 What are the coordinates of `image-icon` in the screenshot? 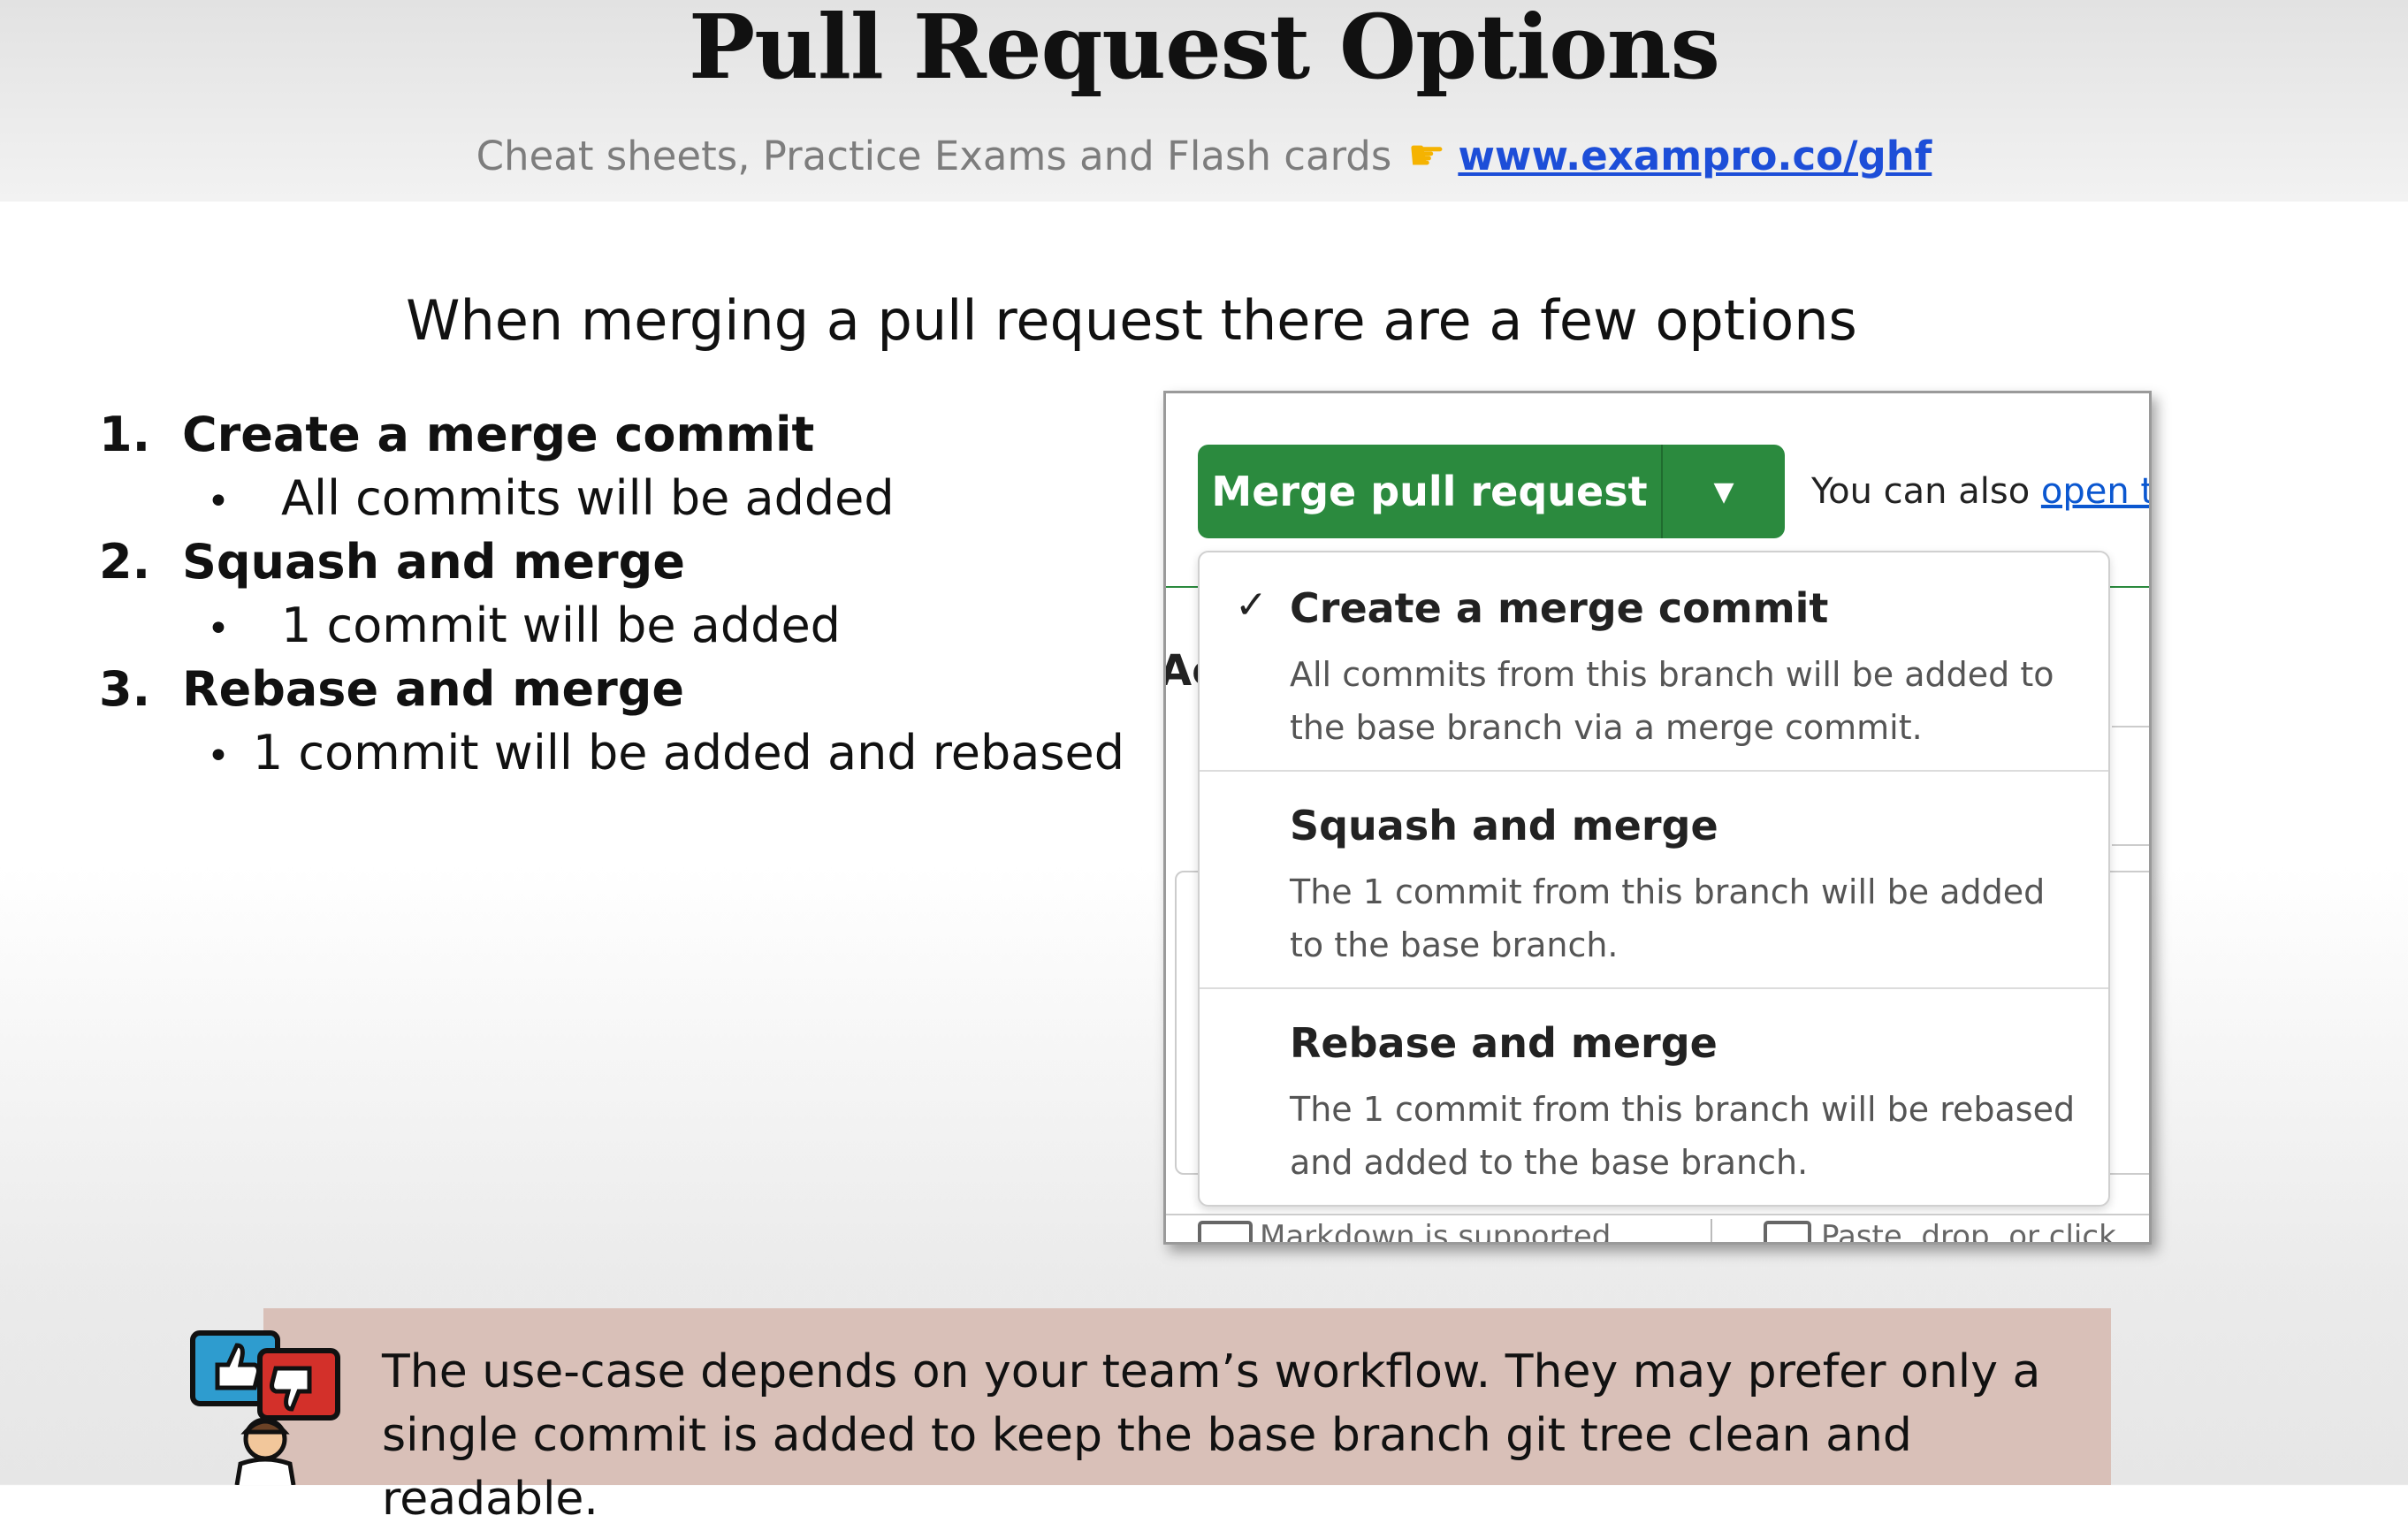 It's located at (1787, 1231).